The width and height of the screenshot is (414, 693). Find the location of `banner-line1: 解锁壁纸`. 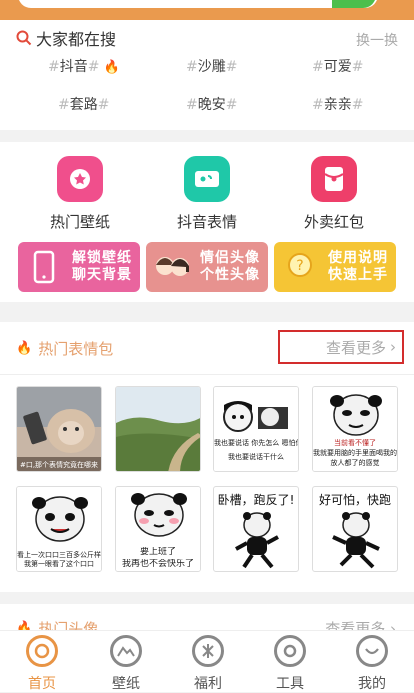

banner-line1: 解锁壁纸 is located at coordinates (102, 258).